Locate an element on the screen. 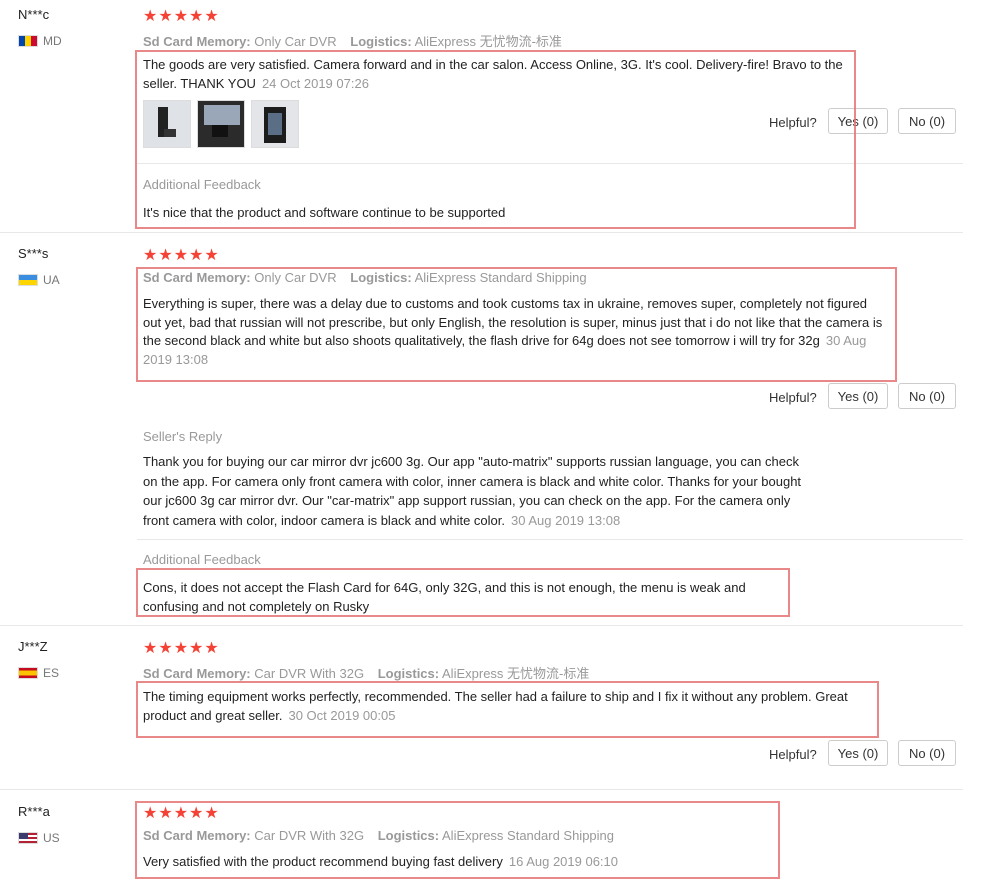 This screenshot has width=982, height=885. reviewer-name: N***c is located at coordinates (34, 14).